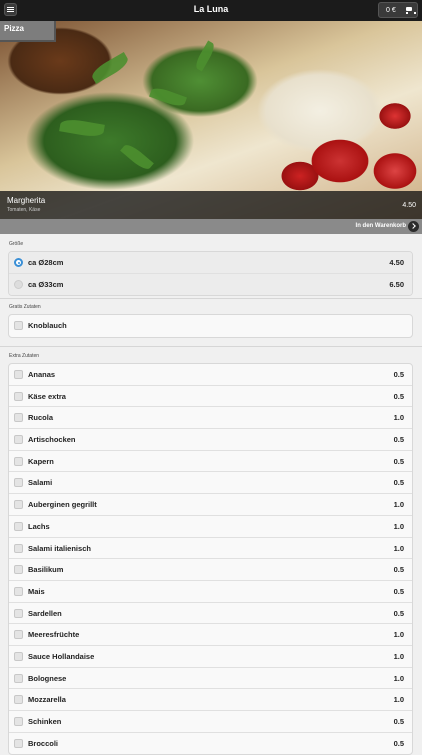 The width and height of the screenshot is (422, 755). What do you see at coordinates (45, 613) in the screenshot?
I see `ingredient-name: Sardellen` at bounding box center [45, 613].